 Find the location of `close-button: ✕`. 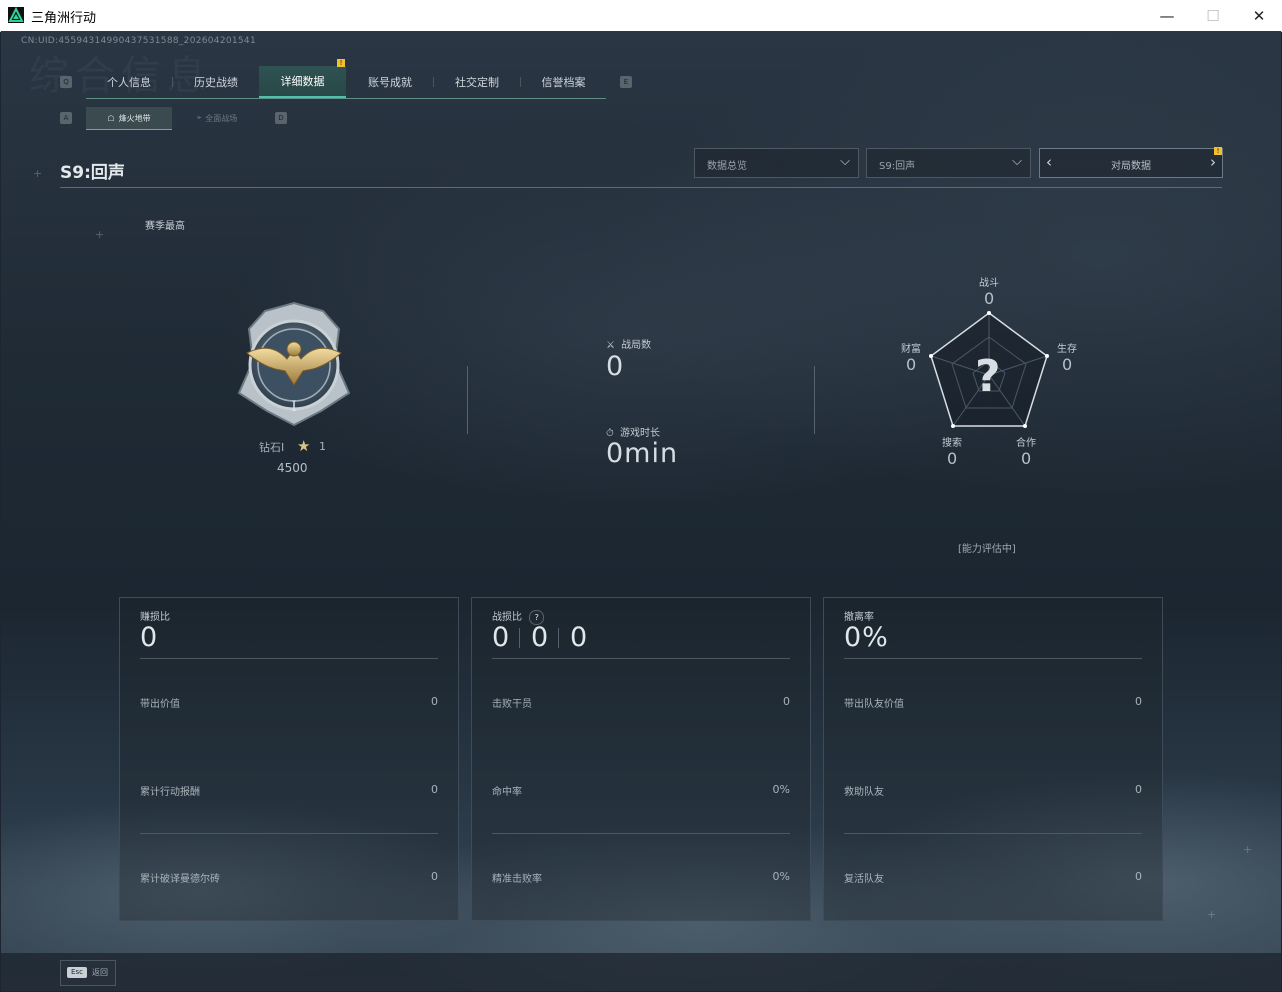

close-button: ✕ is located at coordinates (1259, 15).